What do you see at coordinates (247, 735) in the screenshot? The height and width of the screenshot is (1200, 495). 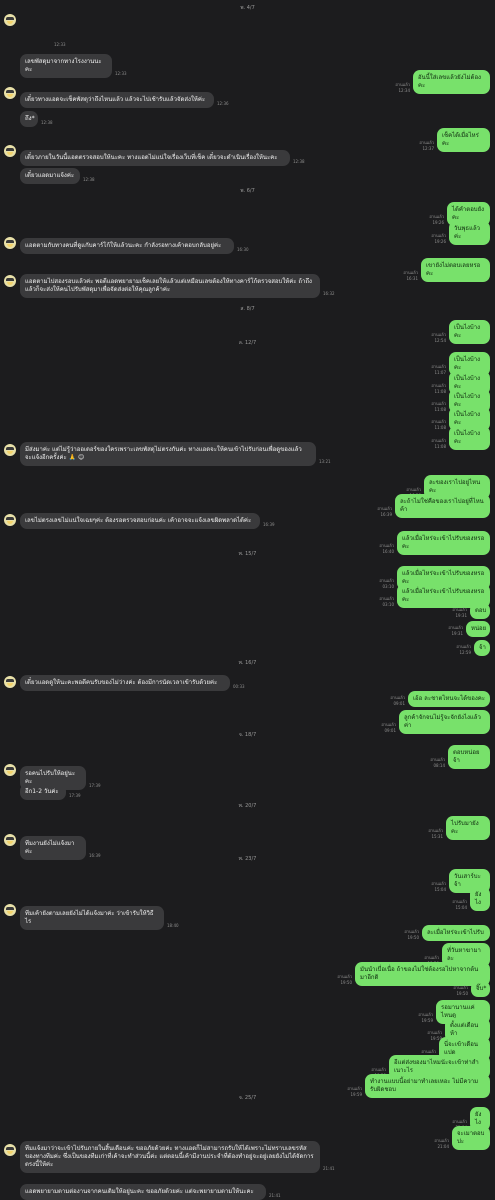 I see `date-separator: จ. 18/7` at bounding box center [247, 735].